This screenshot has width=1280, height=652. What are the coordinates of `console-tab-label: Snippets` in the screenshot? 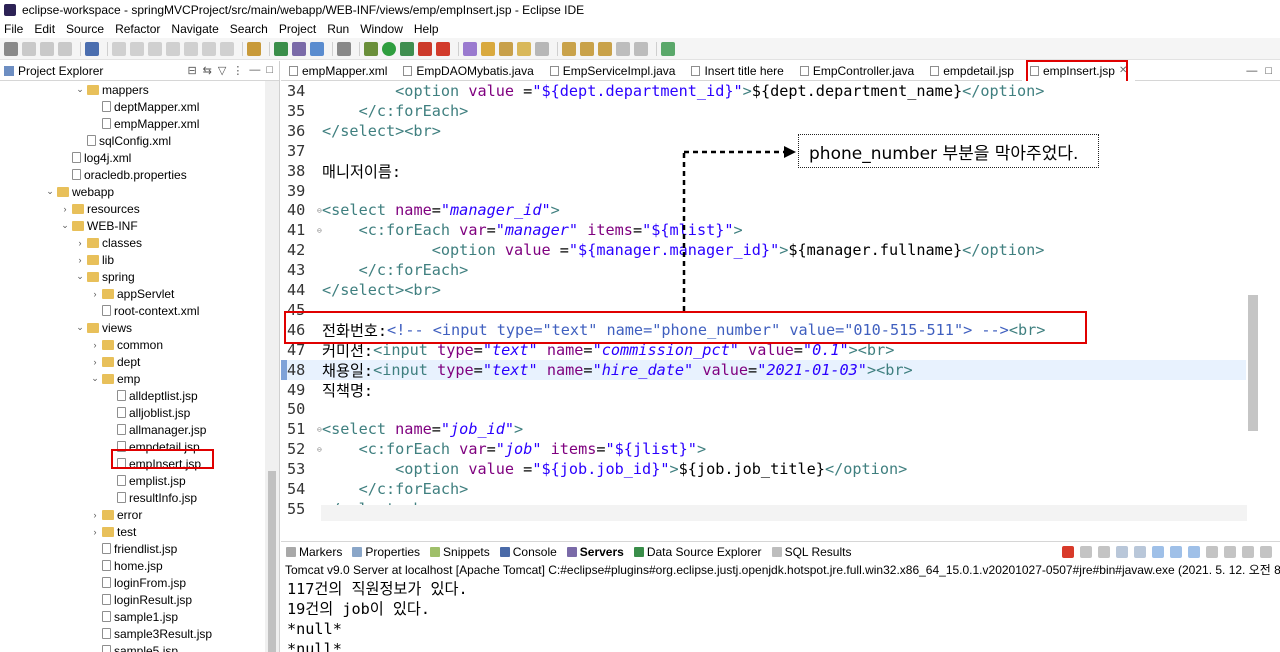 It's located at (466, 551).